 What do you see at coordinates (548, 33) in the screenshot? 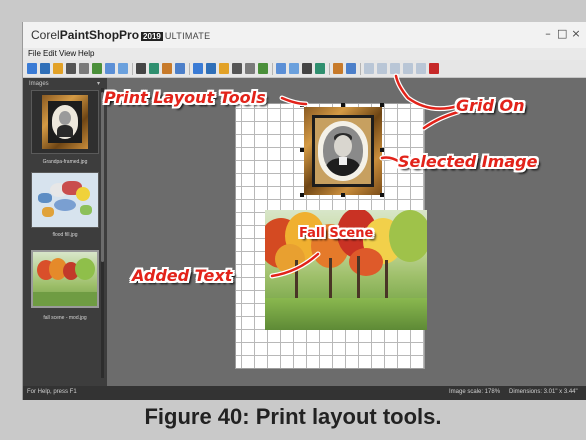
I see `minimize-button: –` at bounding box center [548, 33].